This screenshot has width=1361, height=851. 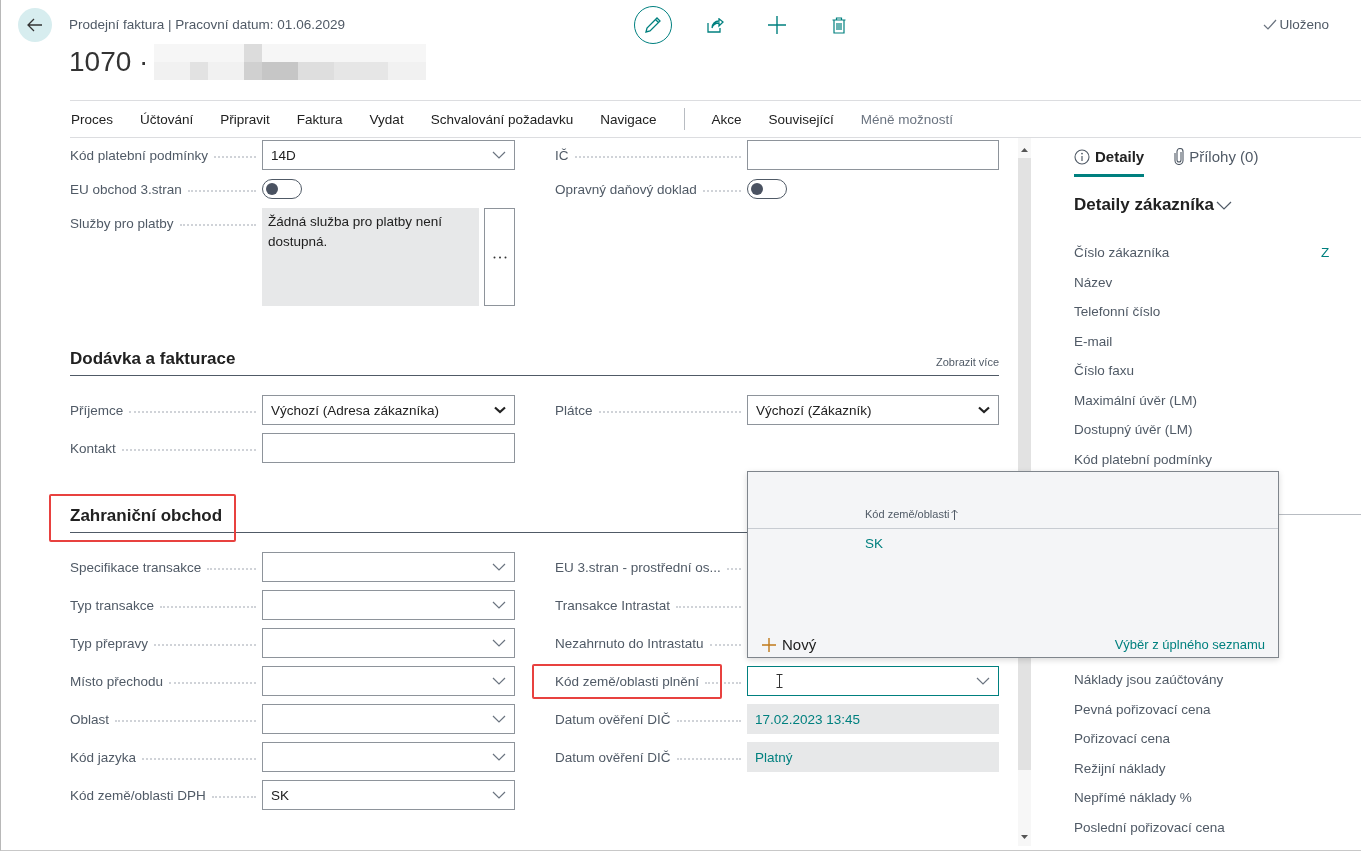 What do you see at coordinates (626, 189) in the screenshot?
I see `field-label: Opravný daňový doklad` at bounding box center [626, 189].